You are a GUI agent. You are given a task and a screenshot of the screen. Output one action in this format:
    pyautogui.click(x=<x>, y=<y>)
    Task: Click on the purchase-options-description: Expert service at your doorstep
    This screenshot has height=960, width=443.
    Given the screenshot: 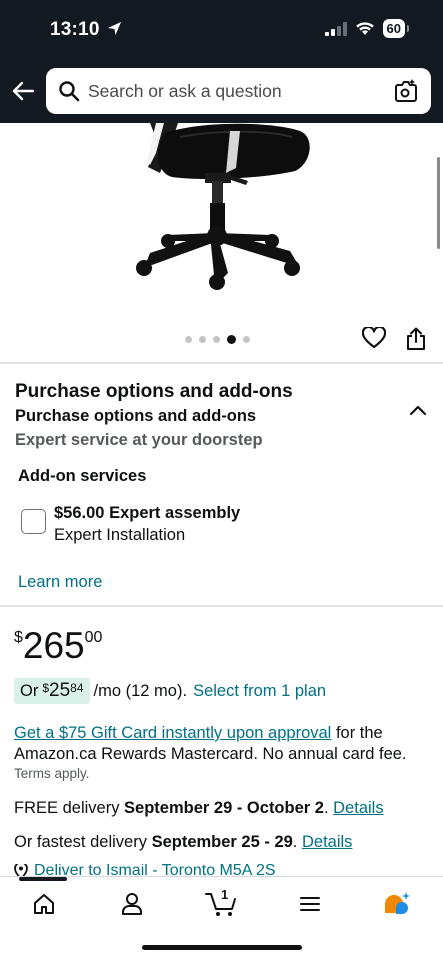 What is the action you would take?
    pyautogui.click(x=139, y=440)
    